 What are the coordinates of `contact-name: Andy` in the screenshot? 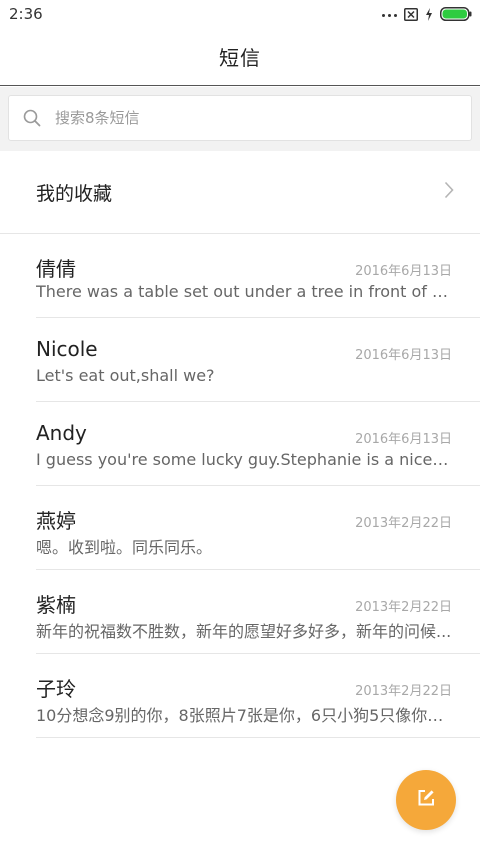 It's located at (61, 433).